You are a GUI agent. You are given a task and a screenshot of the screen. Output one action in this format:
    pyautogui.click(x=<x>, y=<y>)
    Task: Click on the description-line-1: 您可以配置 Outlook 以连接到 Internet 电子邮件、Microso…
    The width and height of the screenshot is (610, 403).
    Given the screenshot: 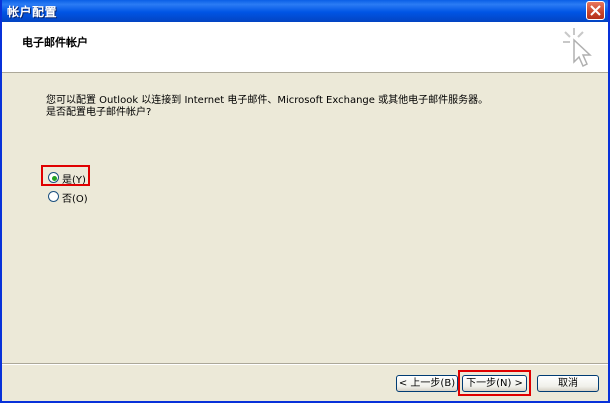 What is the action you would take?
    pyautogui.click(x=267, y=100)
    